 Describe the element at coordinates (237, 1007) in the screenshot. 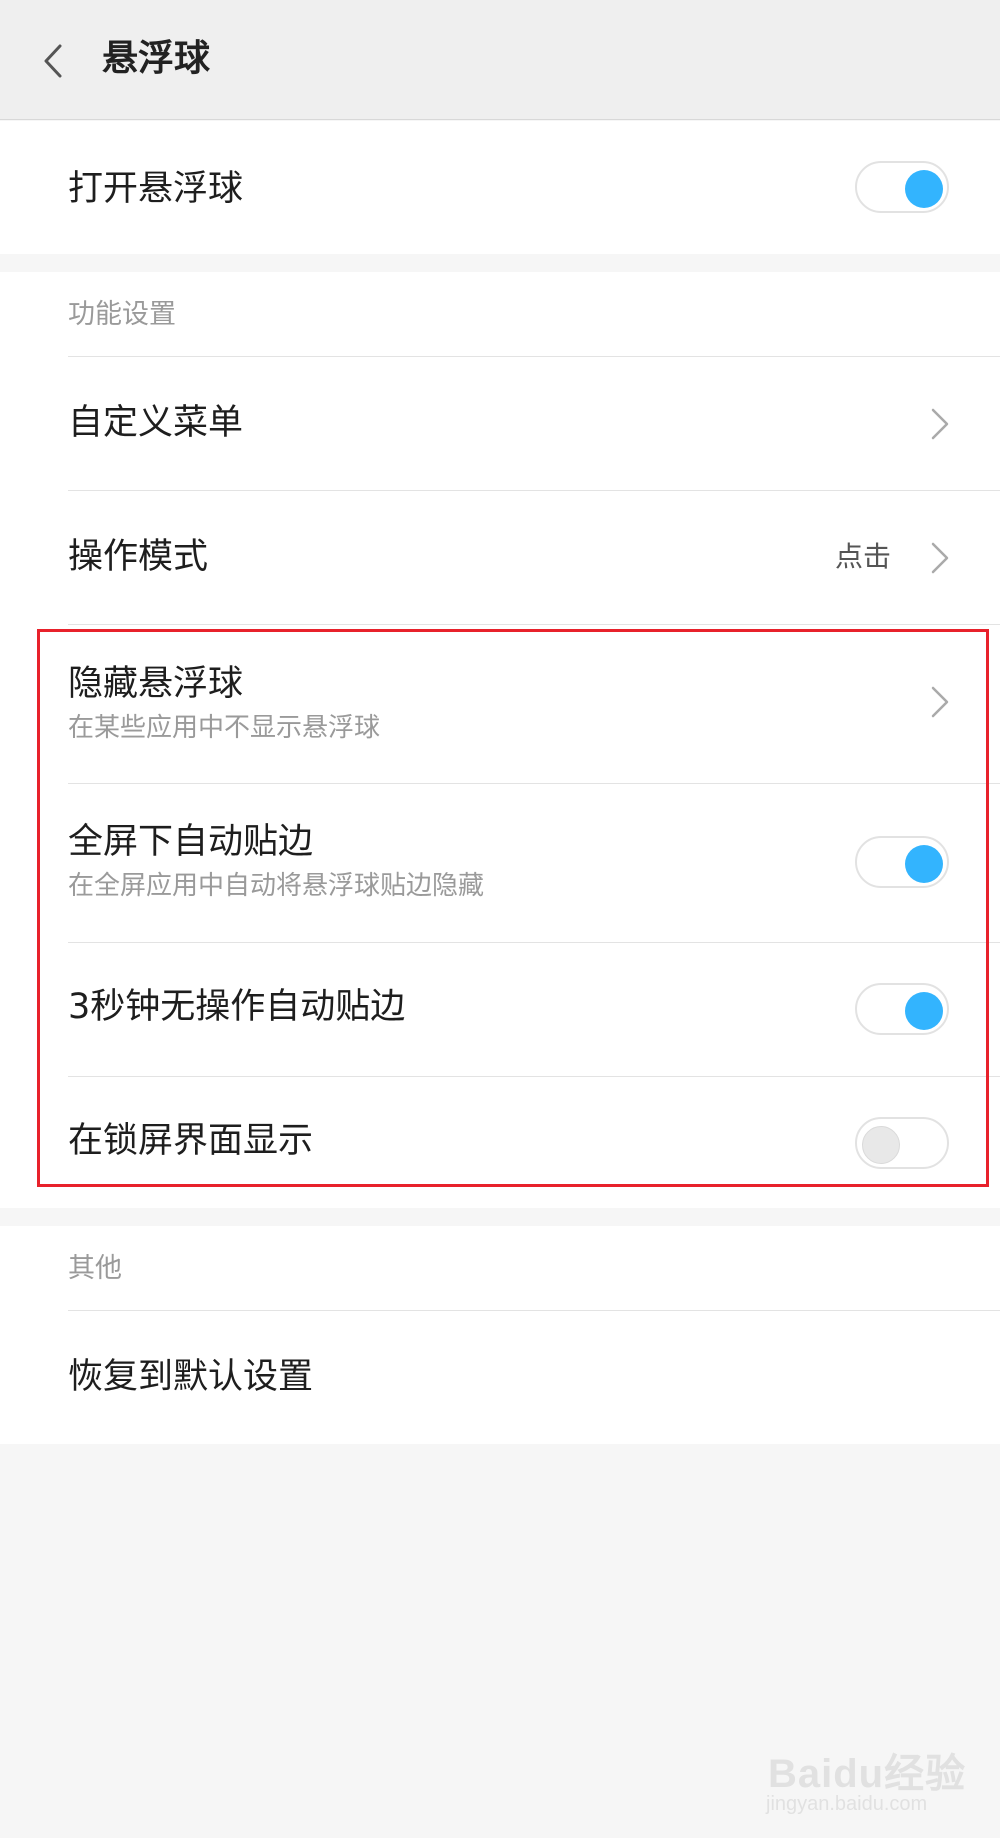

I see `idle-auto-edge-label: 3秒钟无操作自动贴边` at that location.